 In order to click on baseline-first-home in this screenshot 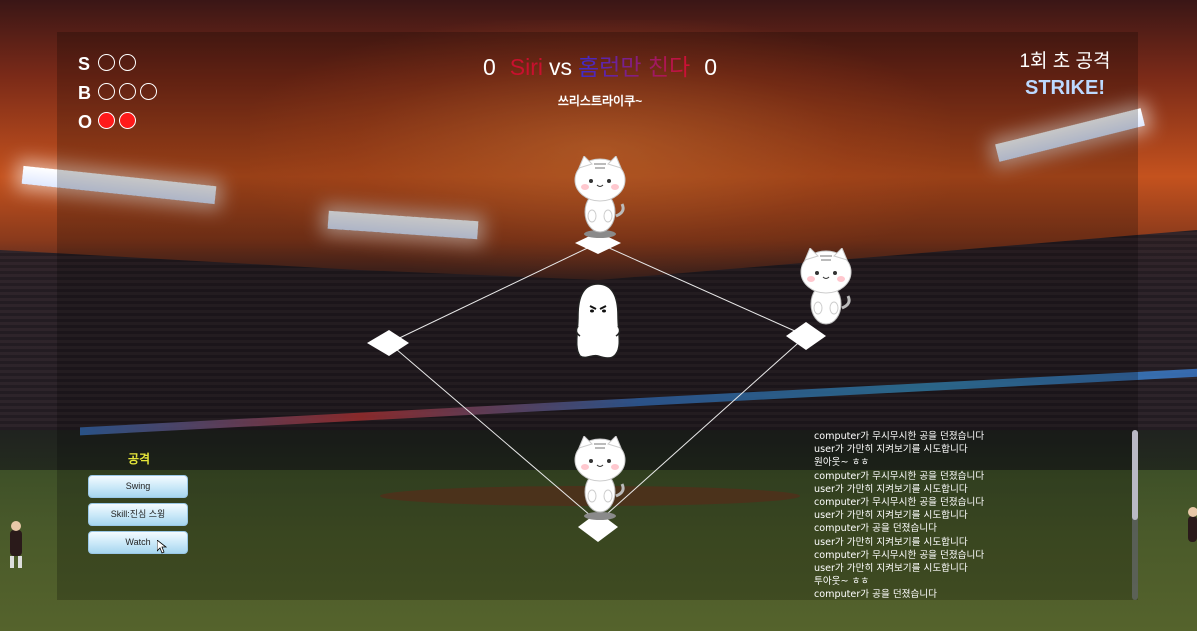, I will do `click(702, 429)`.